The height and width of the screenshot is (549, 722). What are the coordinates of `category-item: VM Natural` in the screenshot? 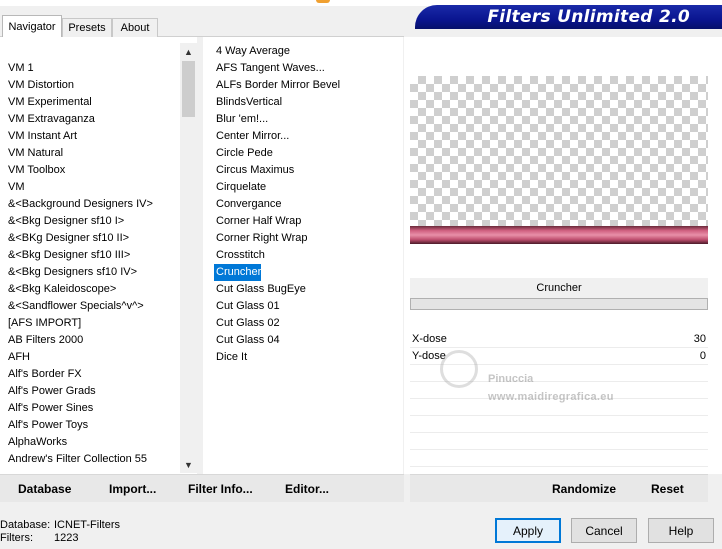 It's located at (34, 153).